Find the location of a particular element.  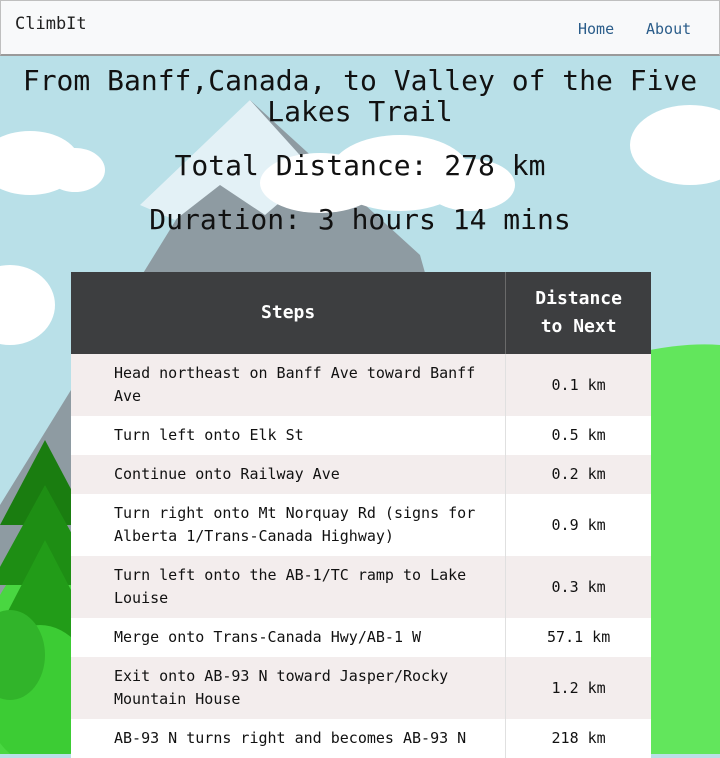

distance-cell: 1.2 km is located at coordinates (578, 688).